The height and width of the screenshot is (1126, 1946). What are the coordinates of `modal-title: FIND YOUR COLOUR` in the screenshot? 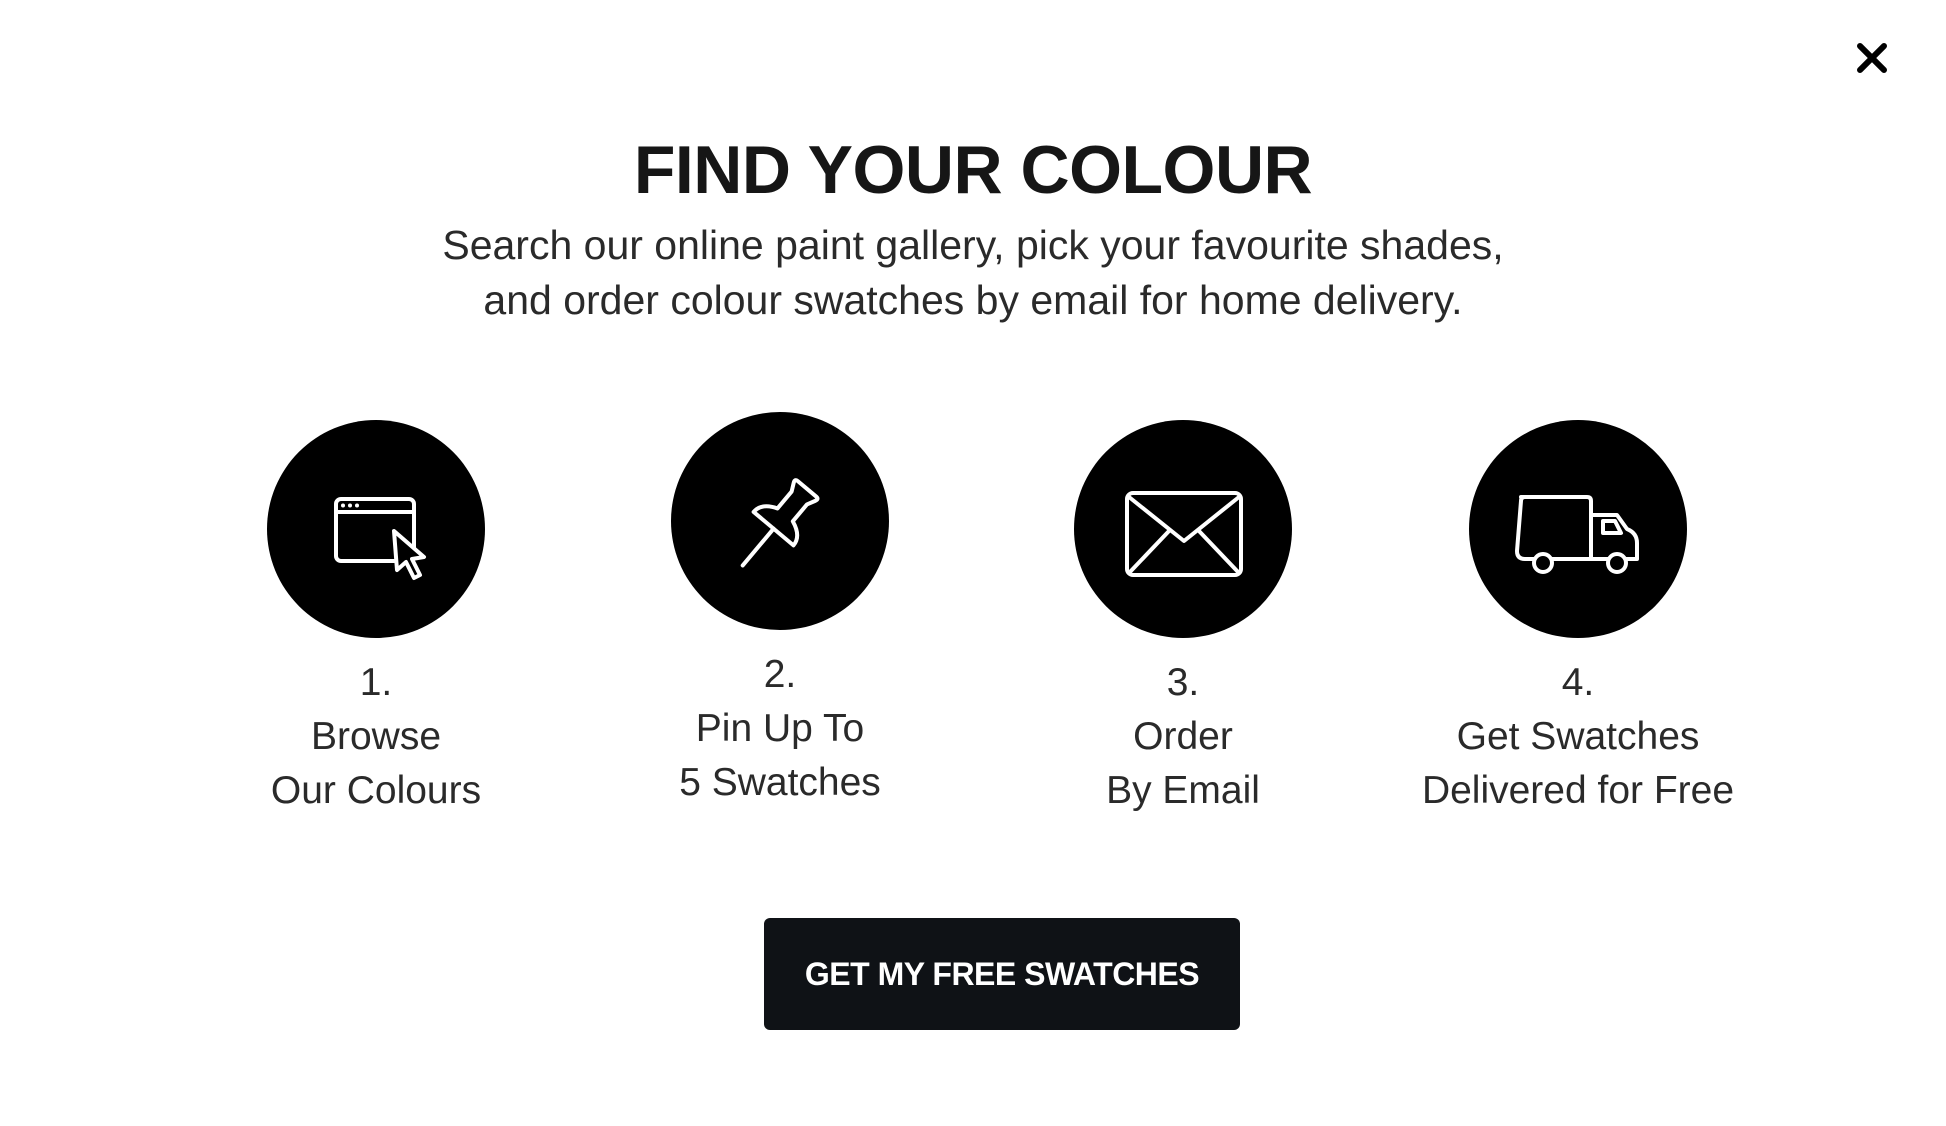 It's located at (973, 170).